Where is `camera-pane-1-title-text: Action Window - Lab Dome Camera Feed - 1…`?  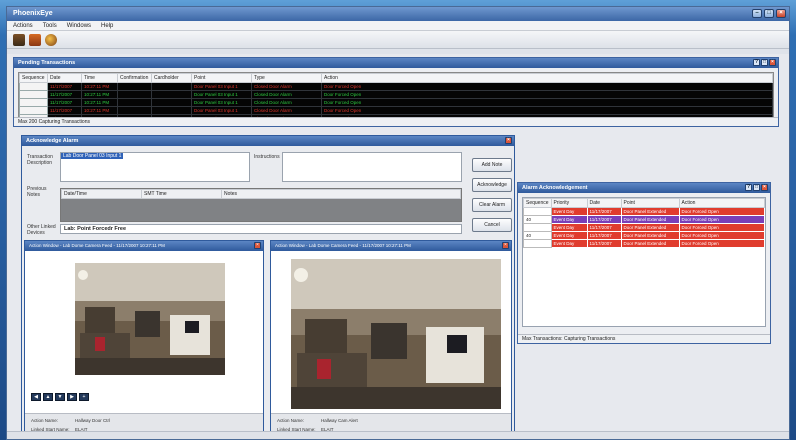 camera-pane-1-title-text: Action Window - Lab Dome Camera Feed - 1… is located at coordinates (97, 245).